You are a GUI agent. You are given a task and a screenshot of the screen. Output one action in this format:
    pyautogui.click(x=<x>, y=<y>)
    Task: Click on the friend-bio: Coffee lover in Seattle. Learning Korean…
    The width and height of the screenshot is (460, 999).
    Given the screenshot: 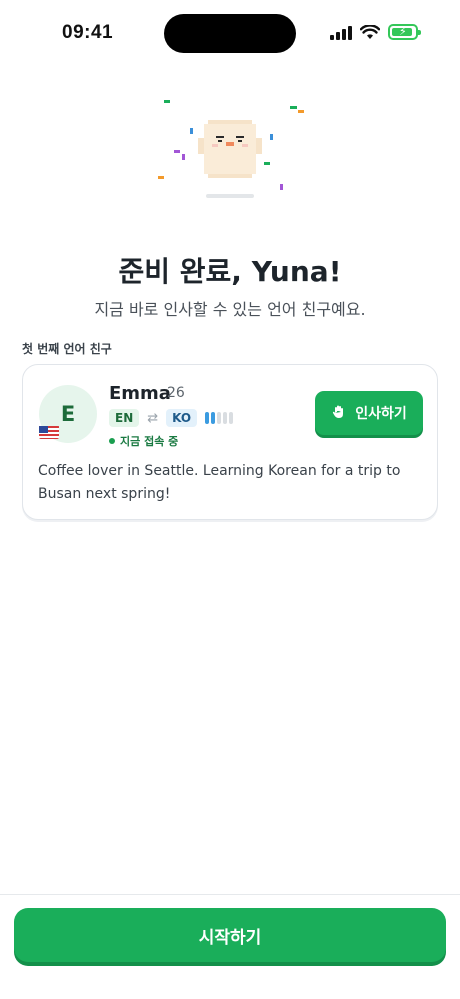 What is the action you would take?
    pyautogui.click(x=219, y=482)
    